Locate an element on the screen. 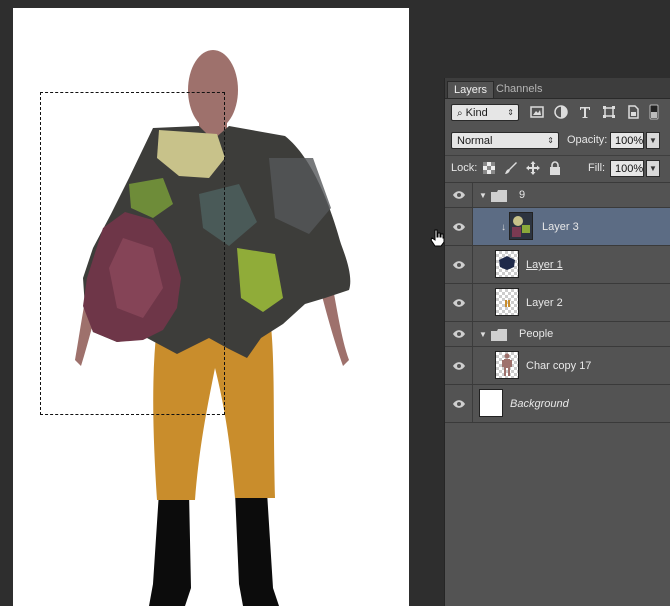 Image resolution: width=670 pixels, height=606 pixels. opacity-dropdown-button: ▼ is located at coordinates (653, 140).